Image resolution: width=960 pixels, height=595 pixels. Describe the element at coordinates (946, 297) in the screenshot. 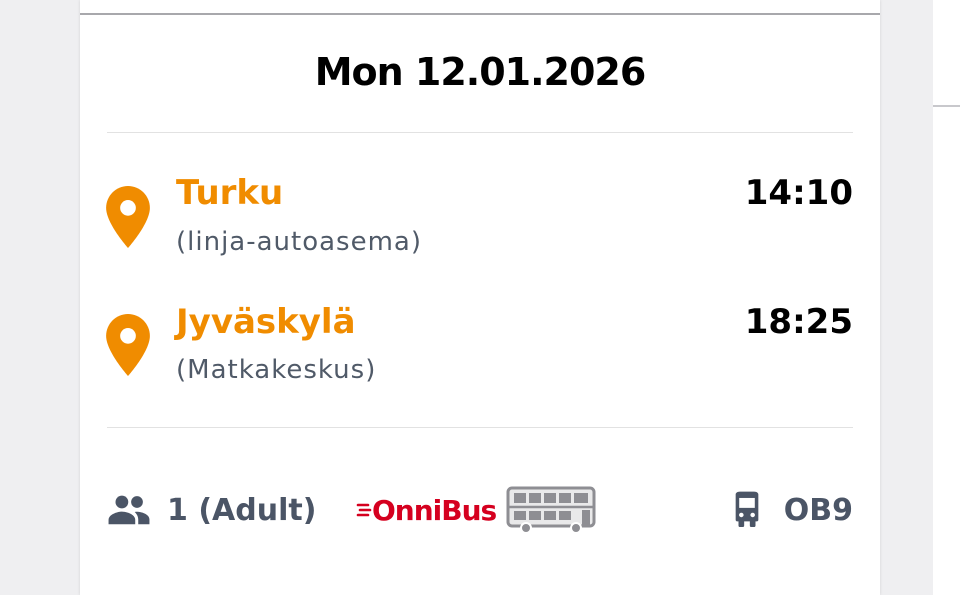

I see `adjacent-panel` at that location.